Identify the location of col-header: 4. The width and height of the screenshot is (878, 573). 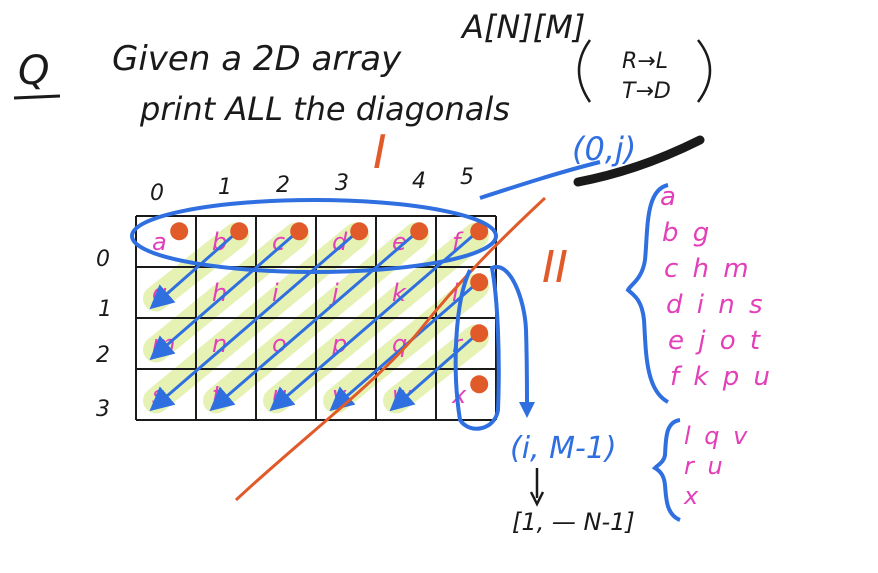
(419, 181).